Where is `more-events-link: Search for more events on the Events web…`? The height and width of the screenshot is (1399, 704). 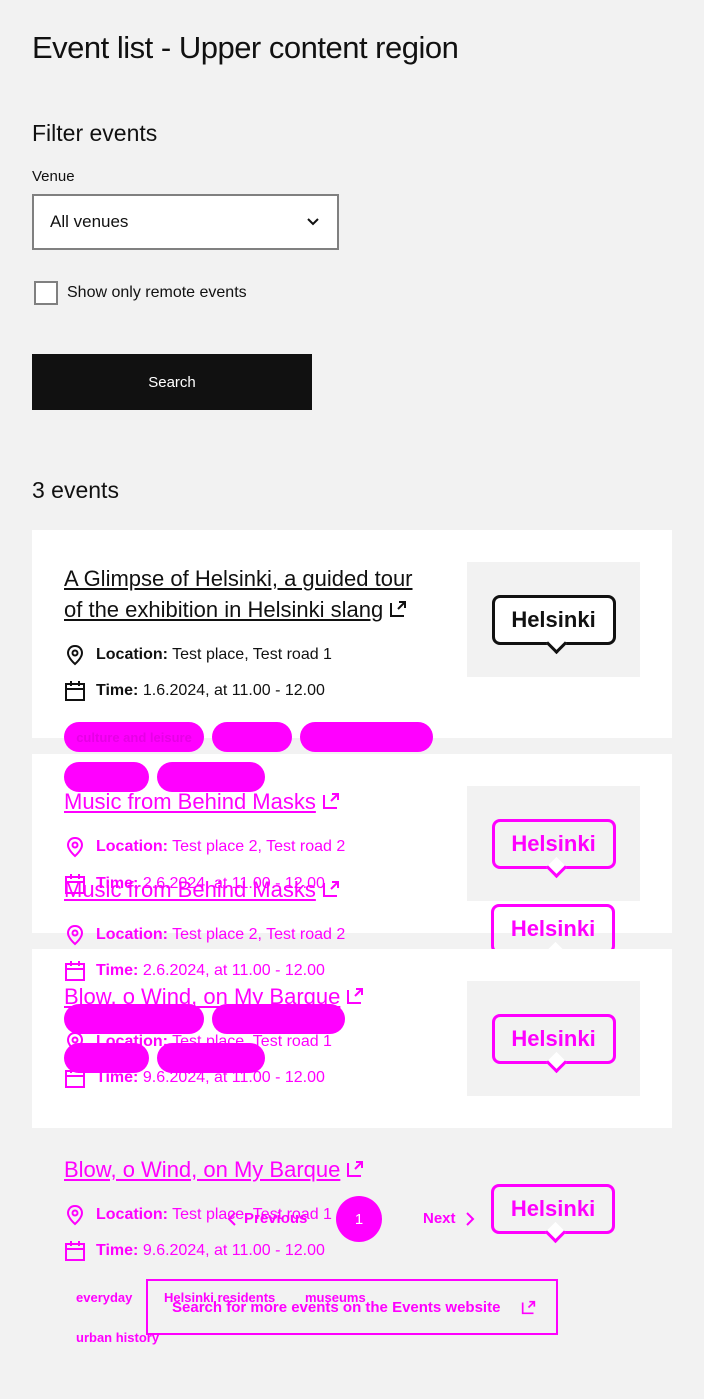
more-events-link: Search for more events on the Events web… is located at coordinates (352, 1307).